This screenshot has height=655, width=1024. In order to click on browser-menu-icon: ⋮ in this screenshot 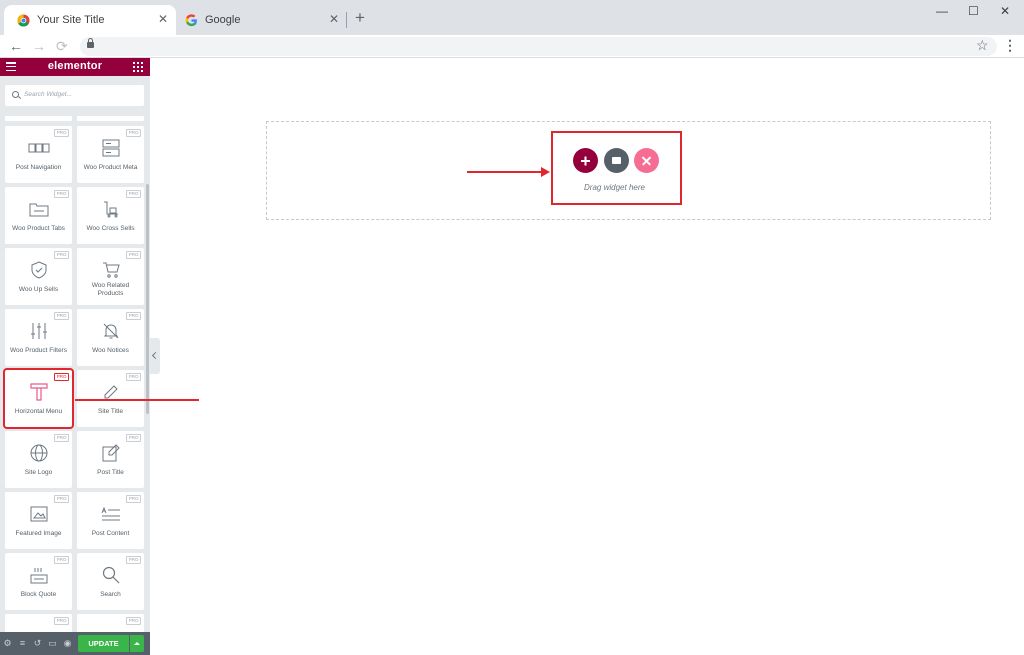, I will do `click(1010, 45)`.